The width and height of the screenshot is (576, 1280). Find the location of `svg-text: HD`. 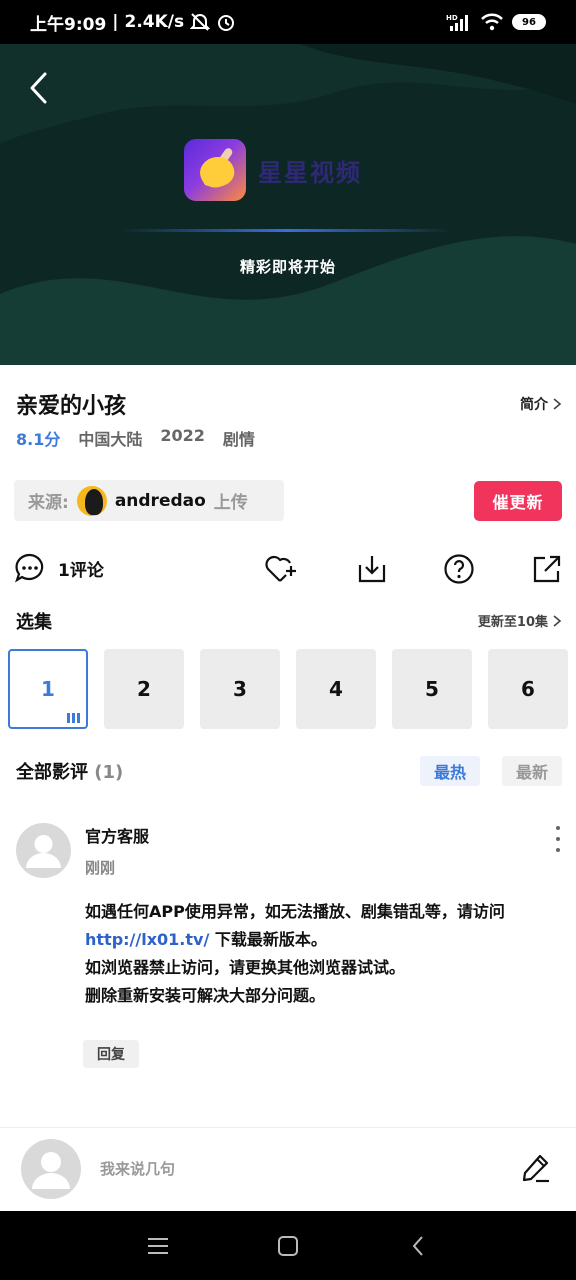

svg-text: HD is located at coordinates (452, 18).